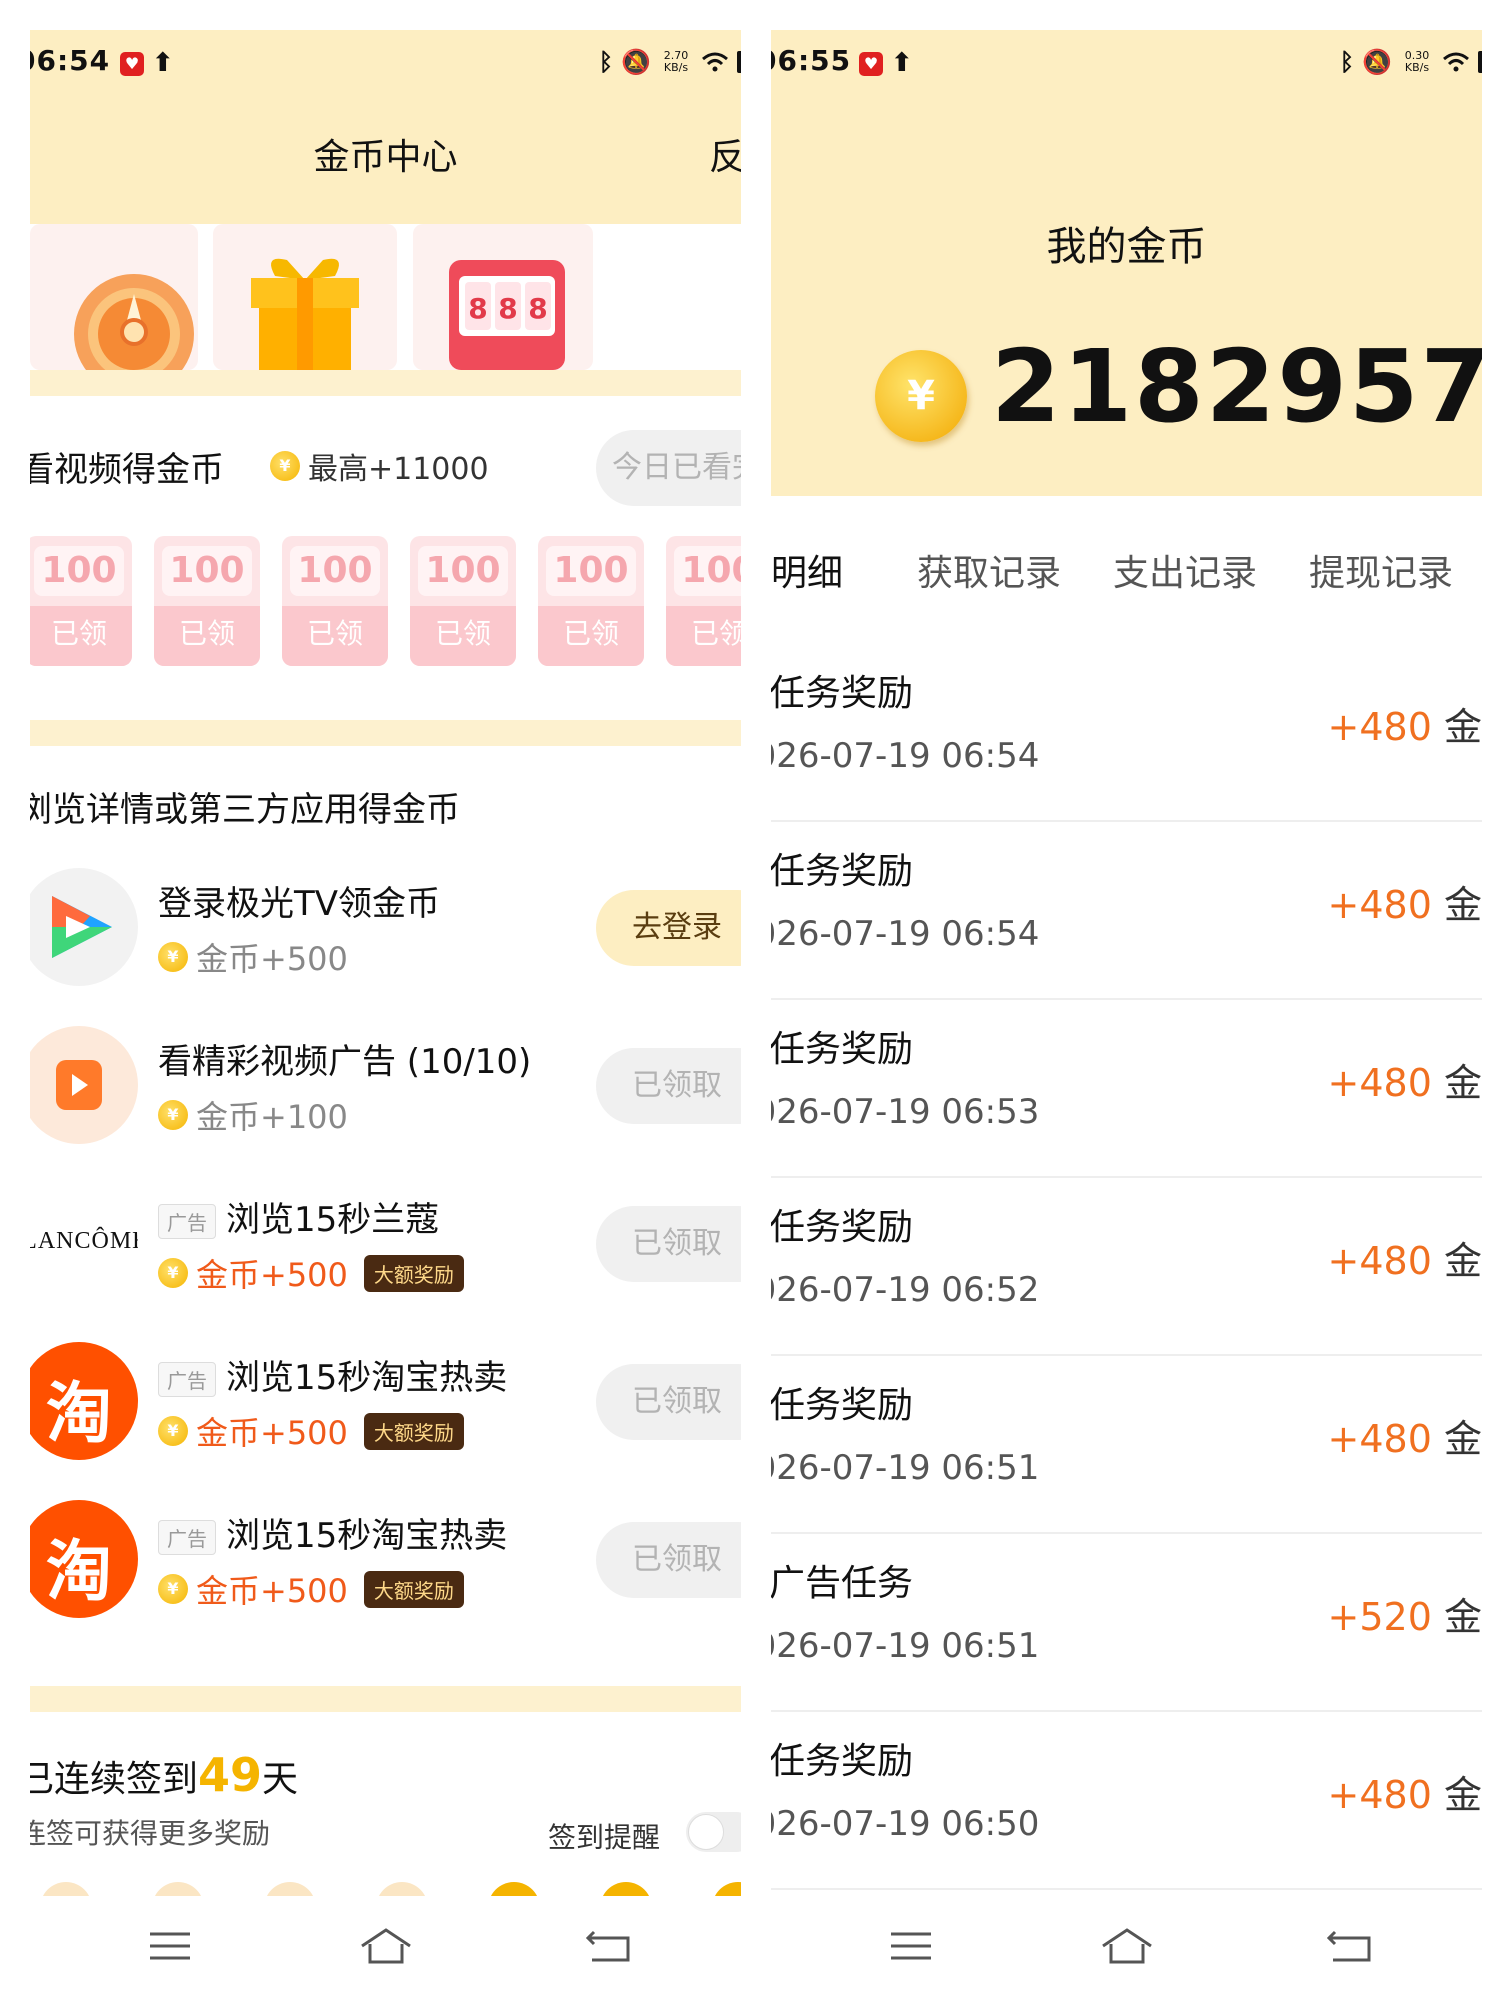 The image size is (1500, 2000). What do you see at coordinates (385, 1244) in the screenshot?
I see `task-row: LANCÔME 广告浏览15秒兰蔻 ¥ 金币+500 大额奖励 已领取` at bounding box center [385, 1244].